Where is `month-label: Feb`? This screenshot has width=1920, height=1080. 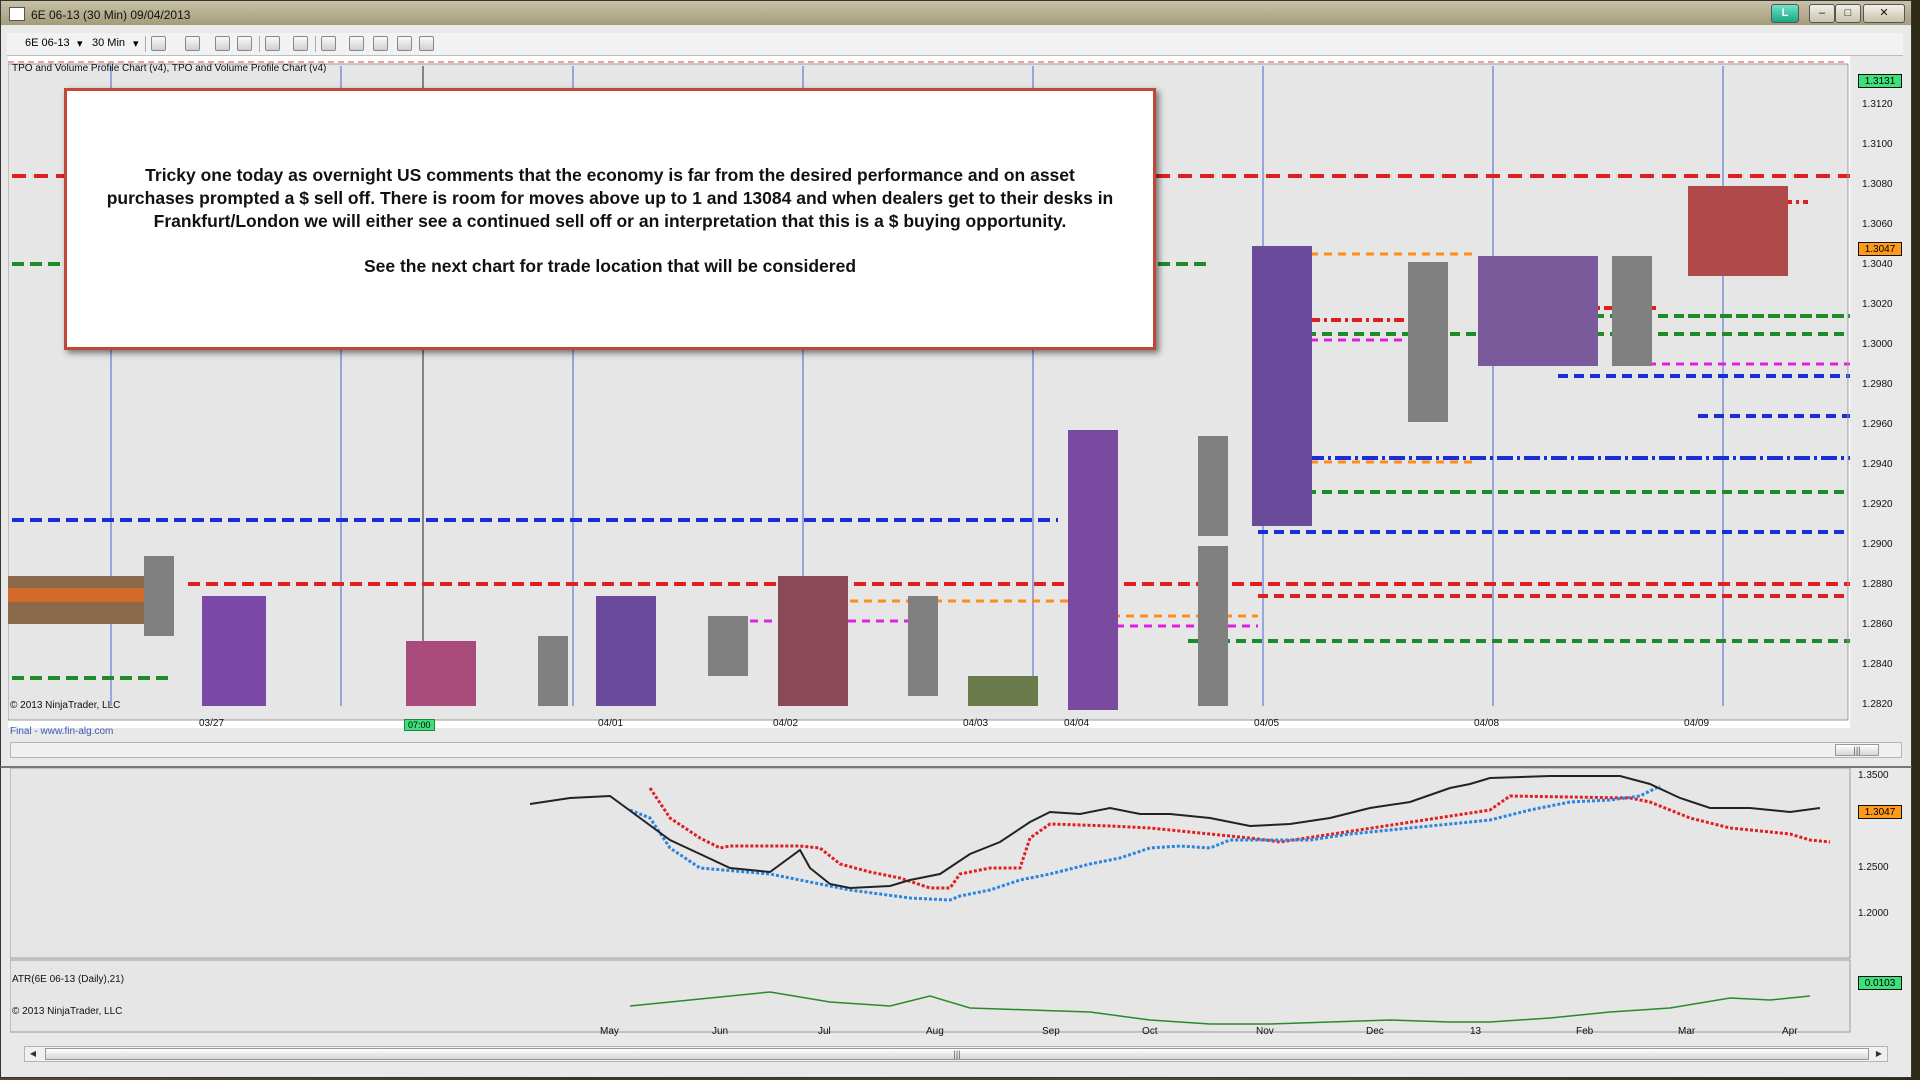 month-label: Feb is located at coordinates (1585, 1031).